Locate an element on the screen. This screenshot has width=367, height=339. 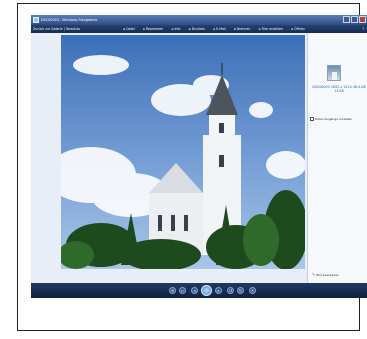
menu-print: Drucken is located at coordinates (197, 29).